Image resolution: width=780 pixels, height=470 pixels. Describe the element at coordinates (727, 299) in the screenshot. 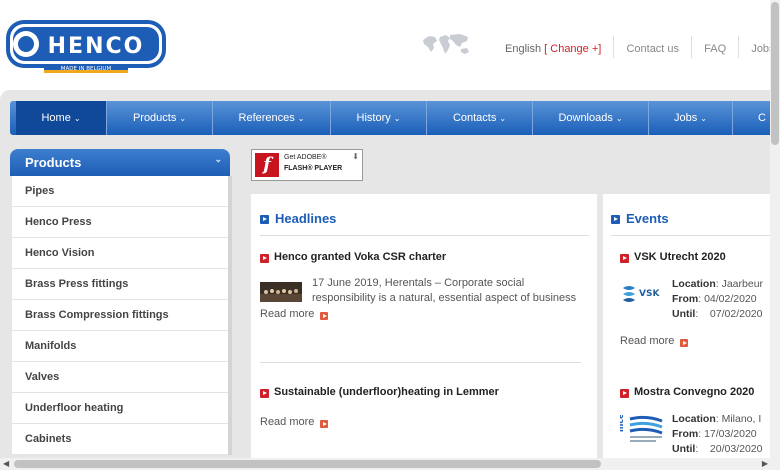

I see `from-value: : 04/02/2020` at that location.